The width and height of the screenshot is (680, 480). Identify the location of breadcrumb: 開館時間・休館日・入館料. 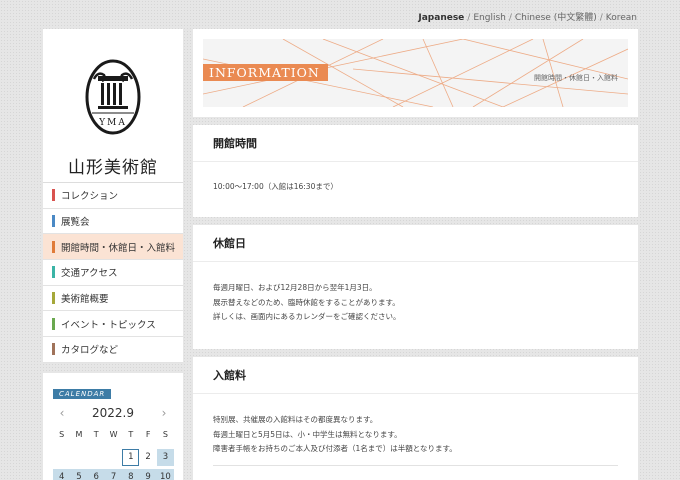
(576, 78).